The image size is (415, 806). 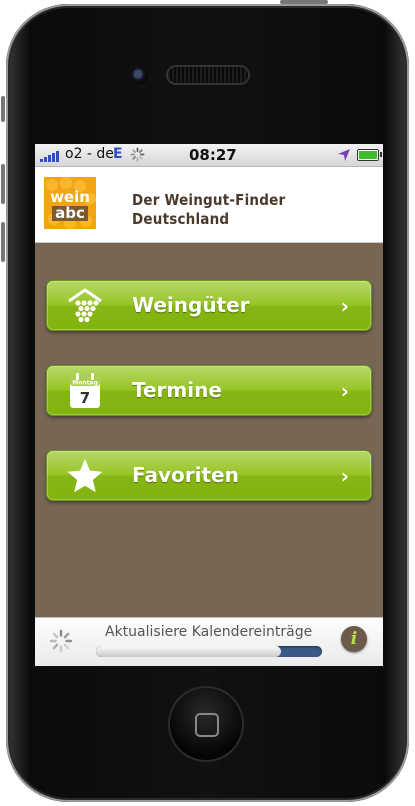 What do you see at coordinates (85, 383) in the screenshot?
I see `calendar-month-label: Montag` at bounding box center [85, 383].